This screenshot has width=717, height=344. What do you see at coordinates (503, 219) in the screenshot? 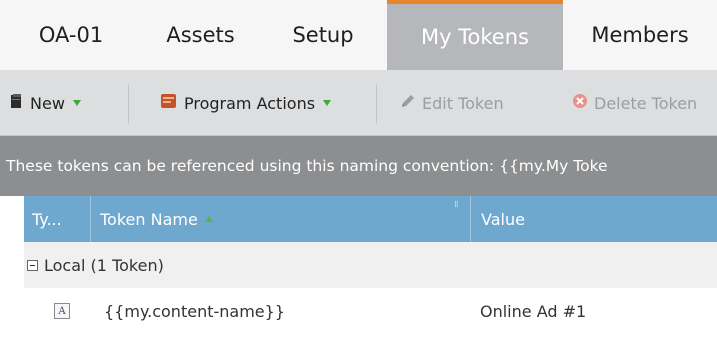
I see `column-label: Value` at bounding box center [503, 219].